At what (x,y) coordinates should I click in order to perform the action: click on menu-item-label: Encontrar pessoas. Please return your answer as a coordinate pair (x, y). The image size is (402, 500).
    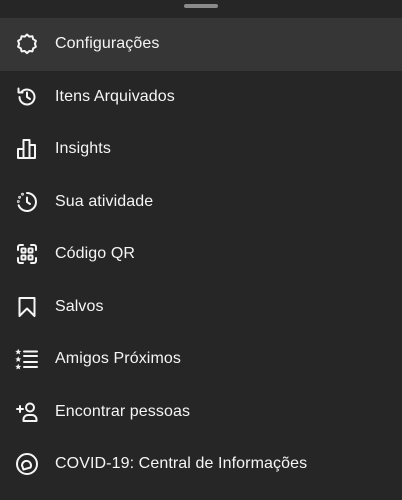
    Looking at the image, I should click on (123, 411).